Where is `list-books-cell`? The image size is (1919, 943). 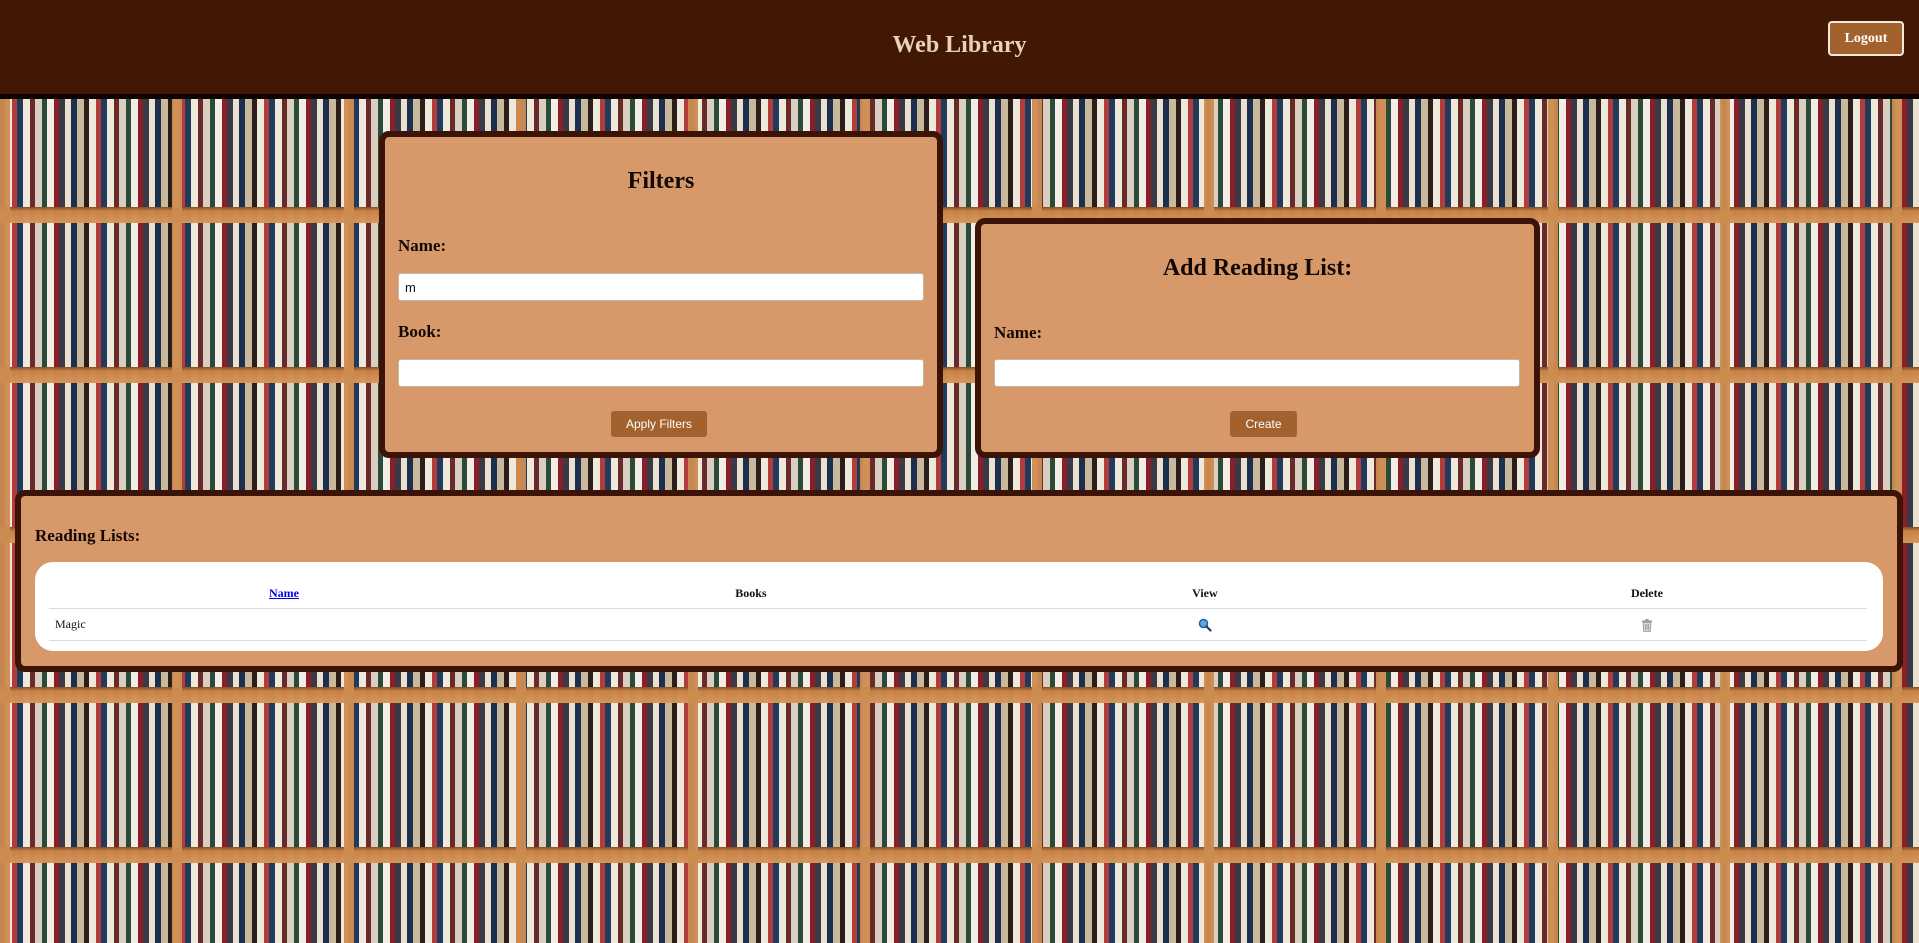 list-books-cell is located at coordinates (750, 624).